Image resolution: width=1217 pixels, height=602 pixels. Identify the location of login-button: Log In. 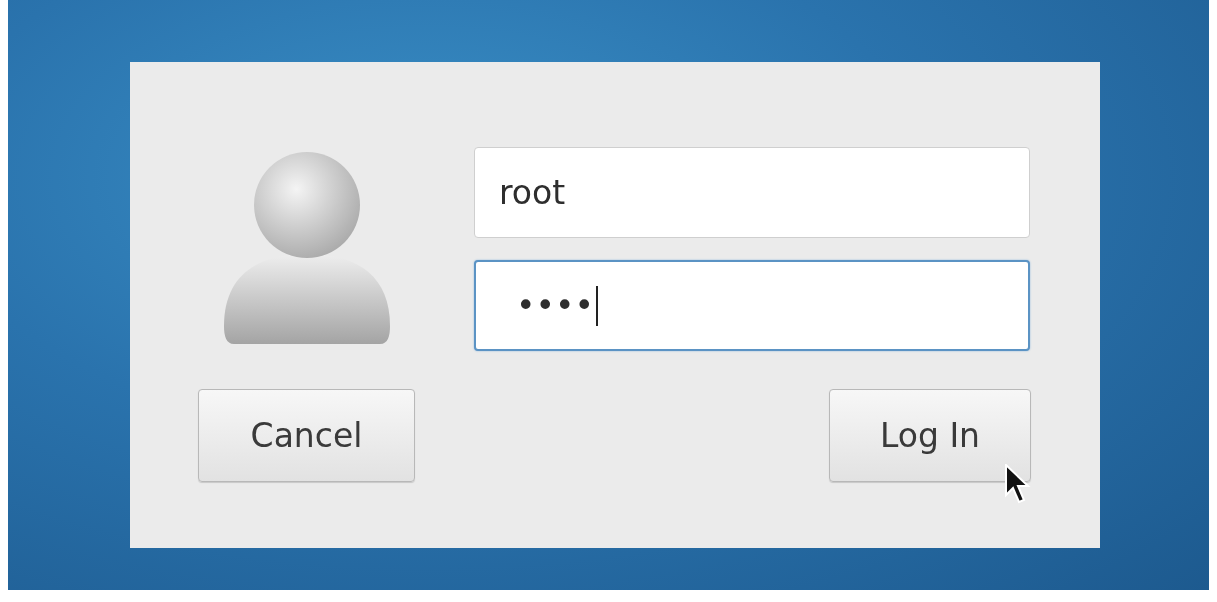
(930, 435).